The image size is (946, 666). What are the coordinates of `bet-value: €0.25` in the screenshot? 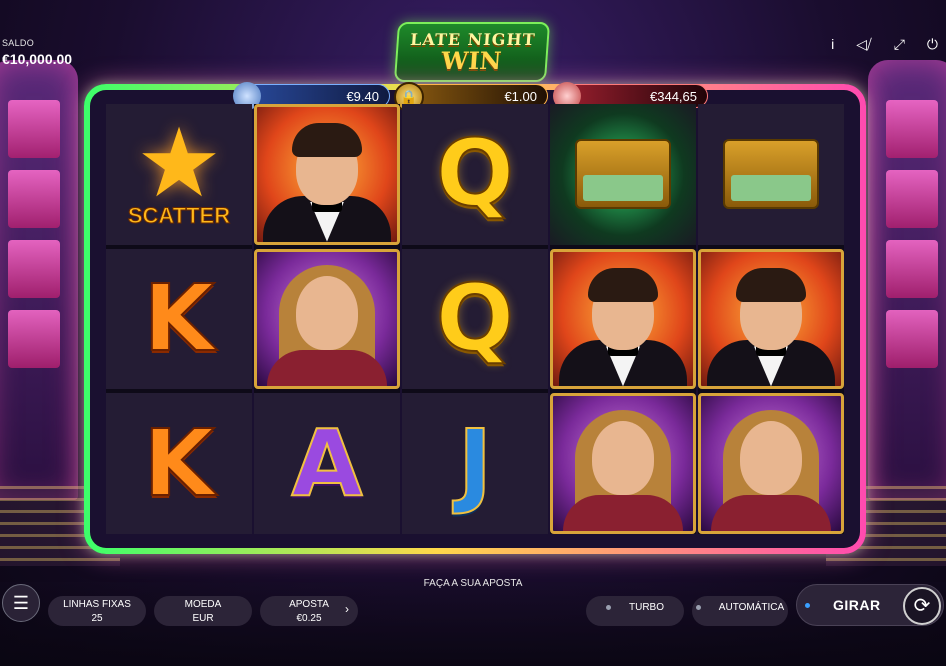 It's located at (309, 618).